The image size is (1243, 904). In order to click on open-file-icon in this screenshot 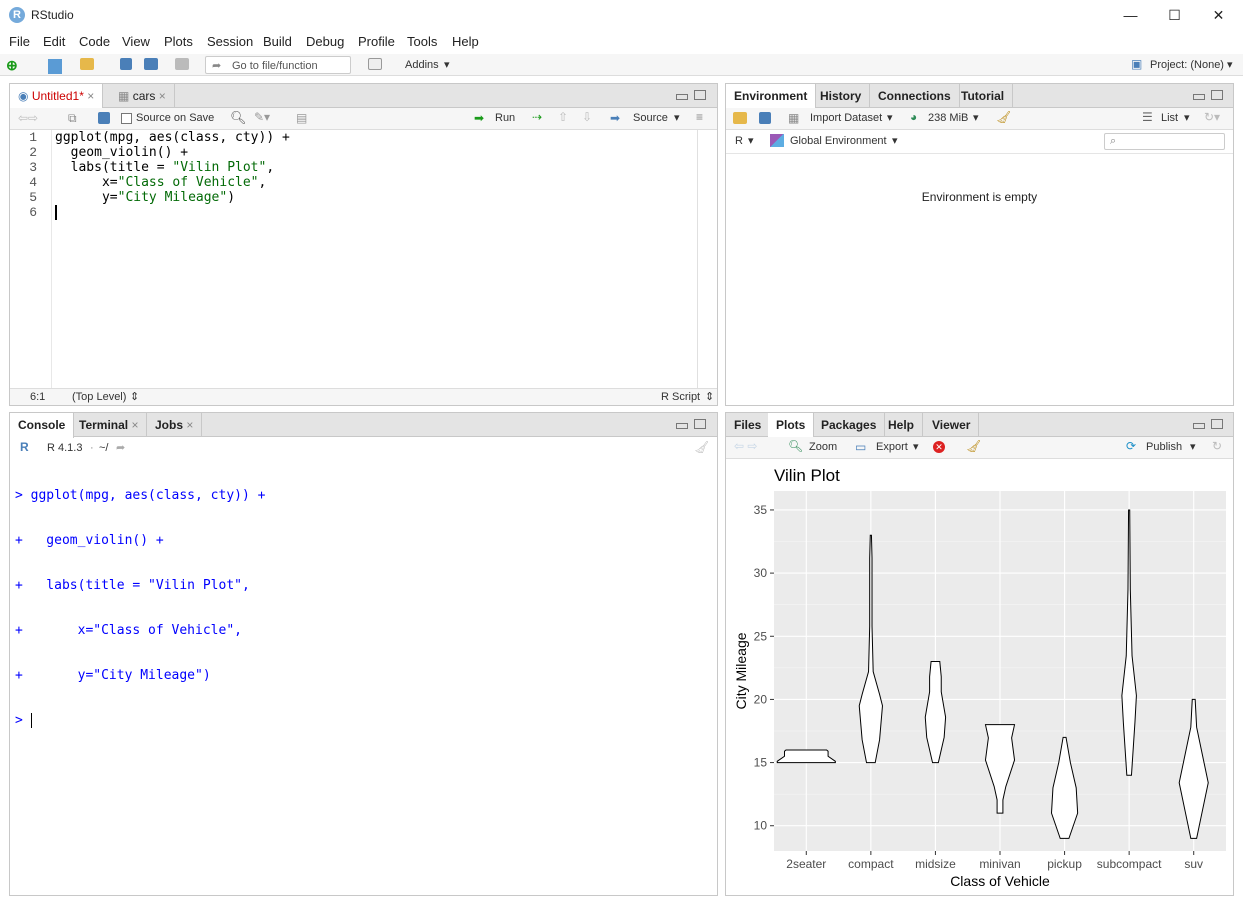, I will do `click(87, 65)`.